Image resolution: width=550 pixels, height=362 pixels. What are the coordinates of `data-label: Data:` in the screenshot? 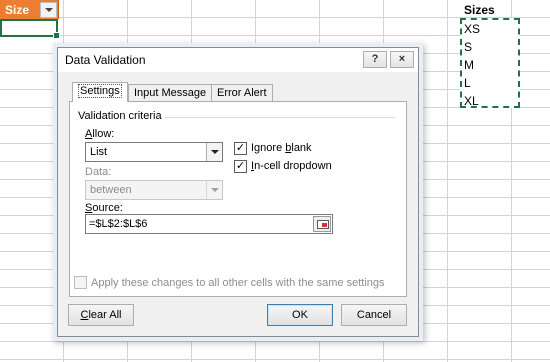 It's located at (98, 172).